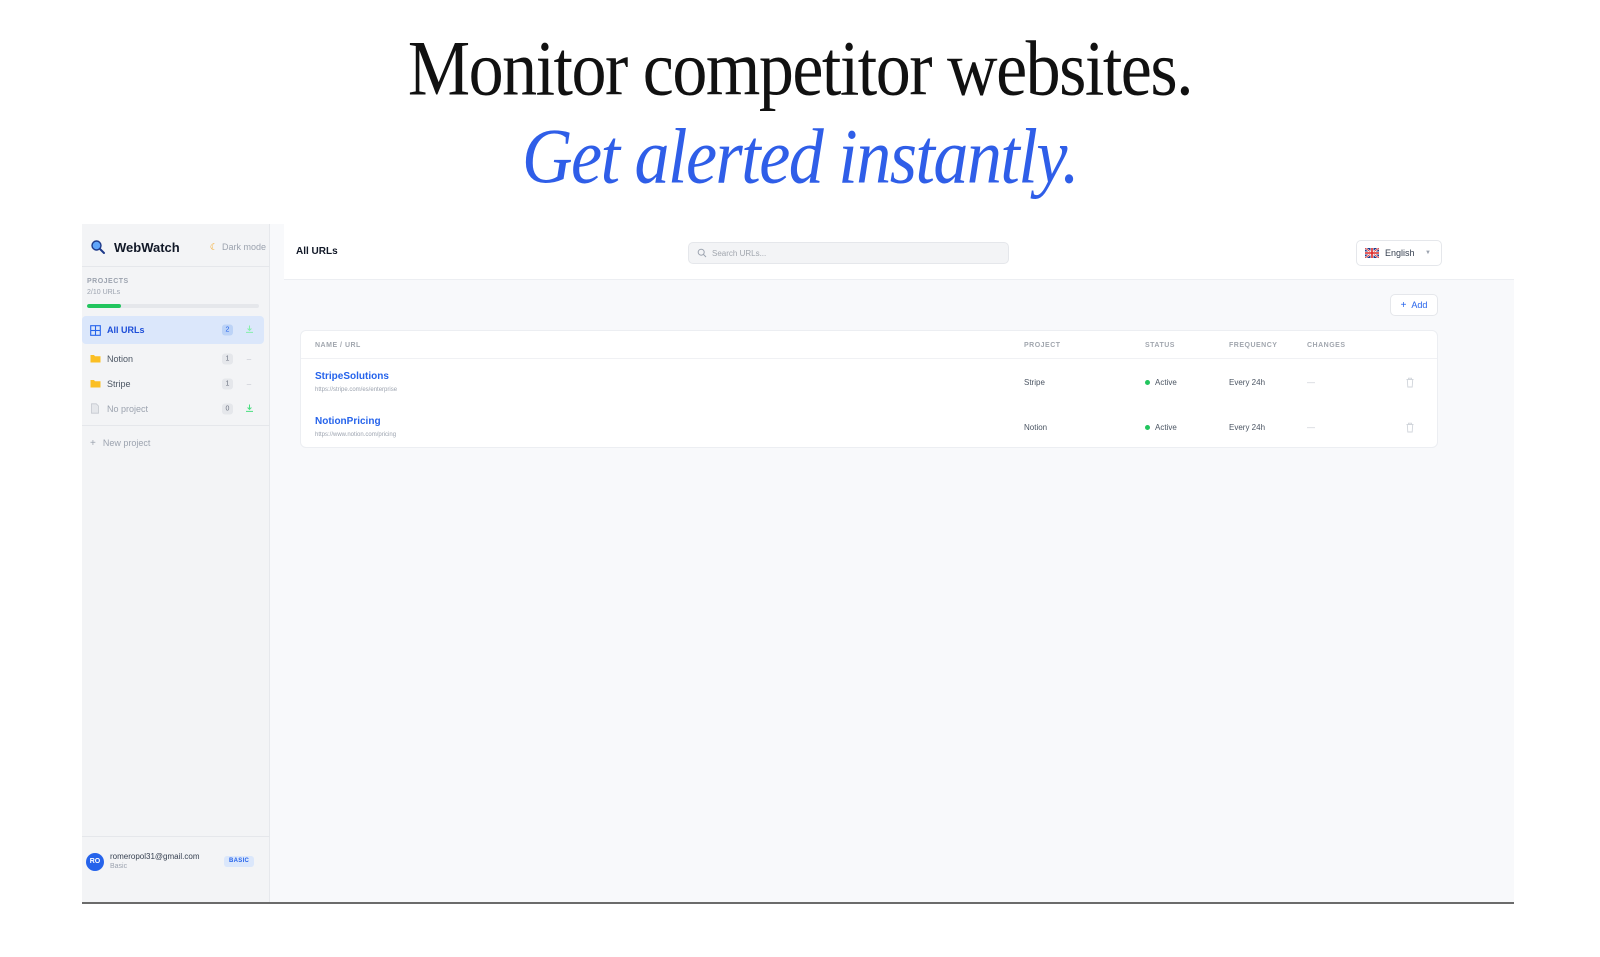 The image size is (1600, 957). I want to click on projects-heading: PROJECTS, so click(108, 281).